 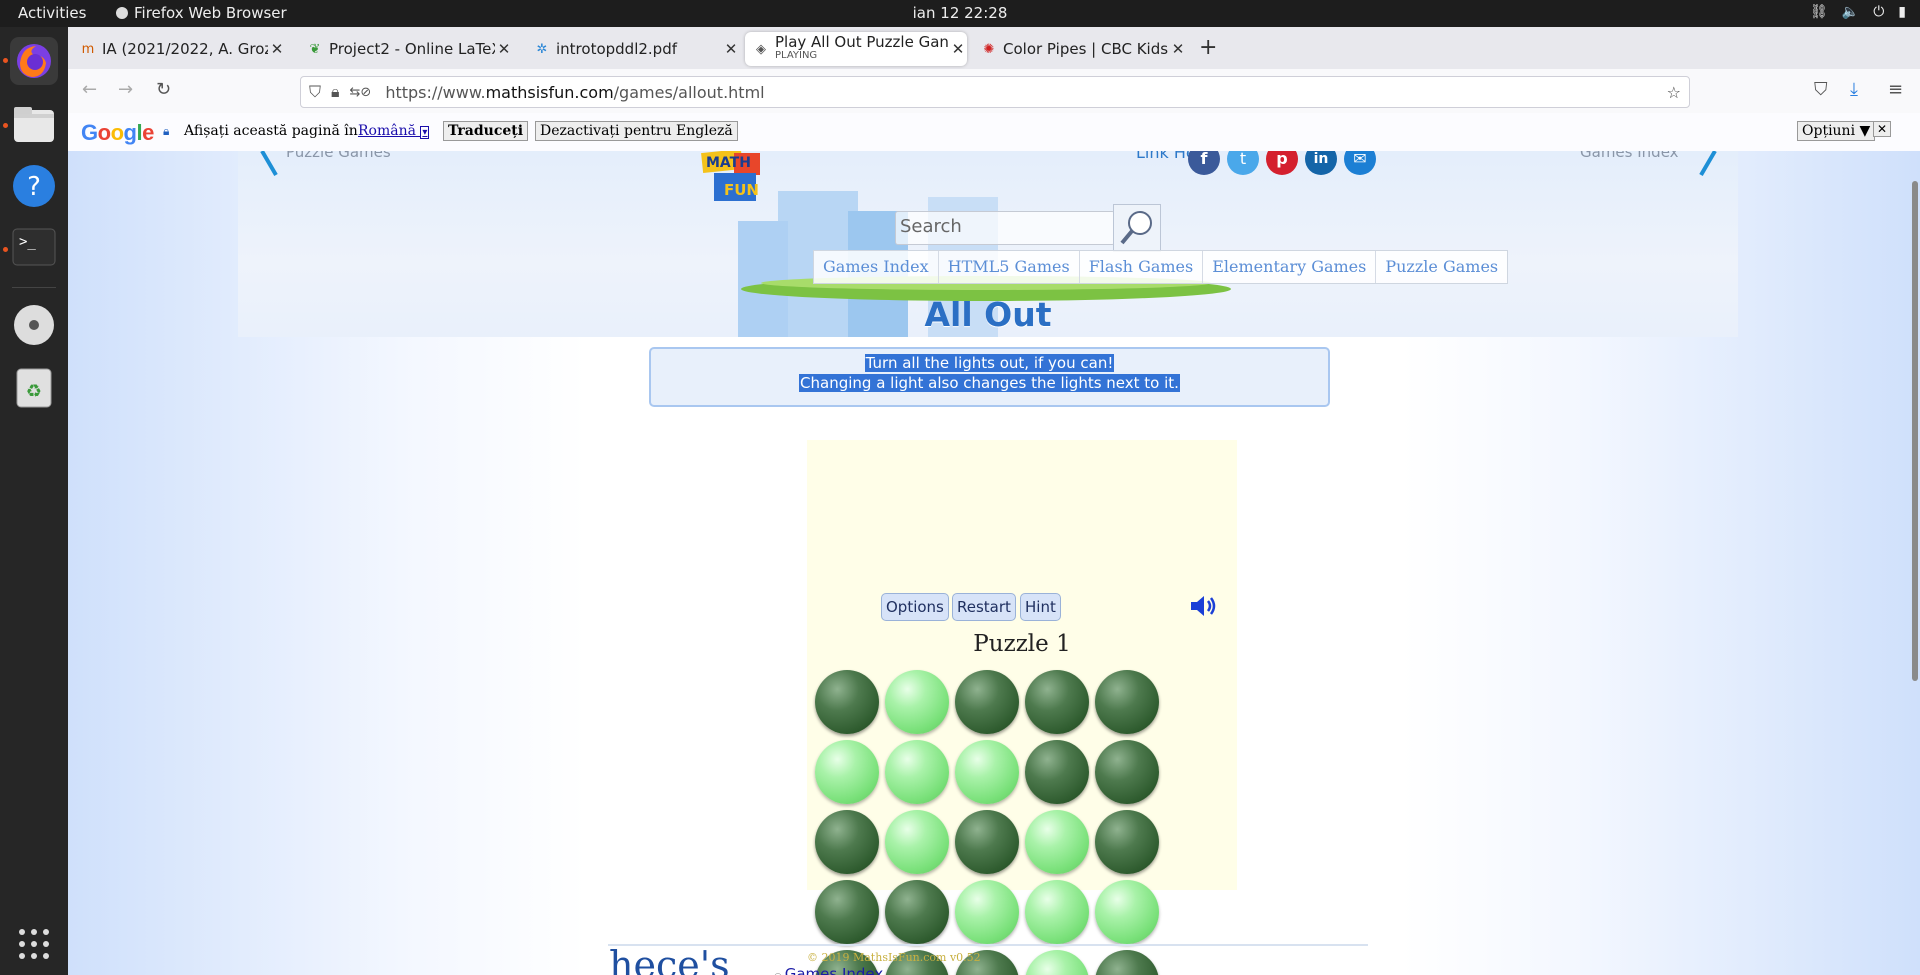 I want to click on light-r4-c1, so click(x=847, y=912).